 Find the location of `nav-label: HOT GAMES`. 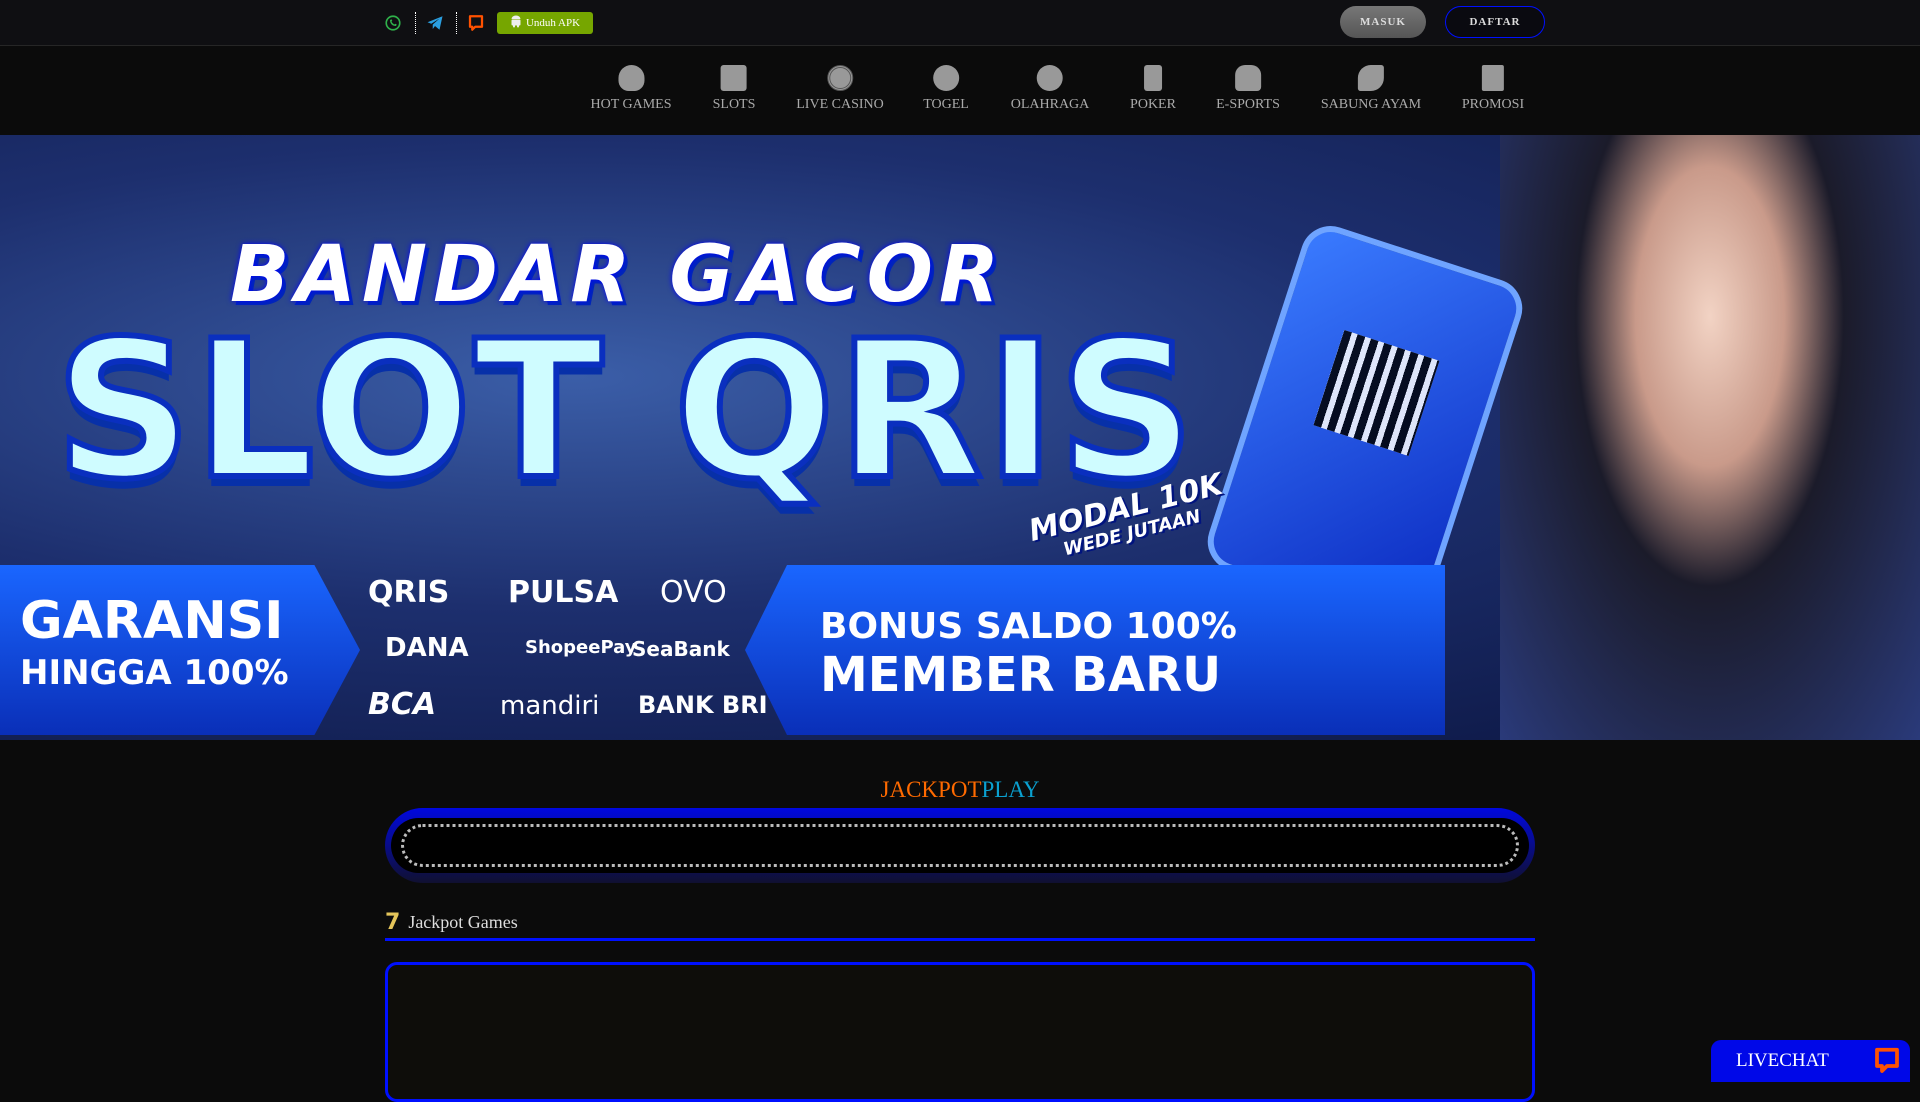

nav-label: HOT GAMES is located at coordinates (631, 104).